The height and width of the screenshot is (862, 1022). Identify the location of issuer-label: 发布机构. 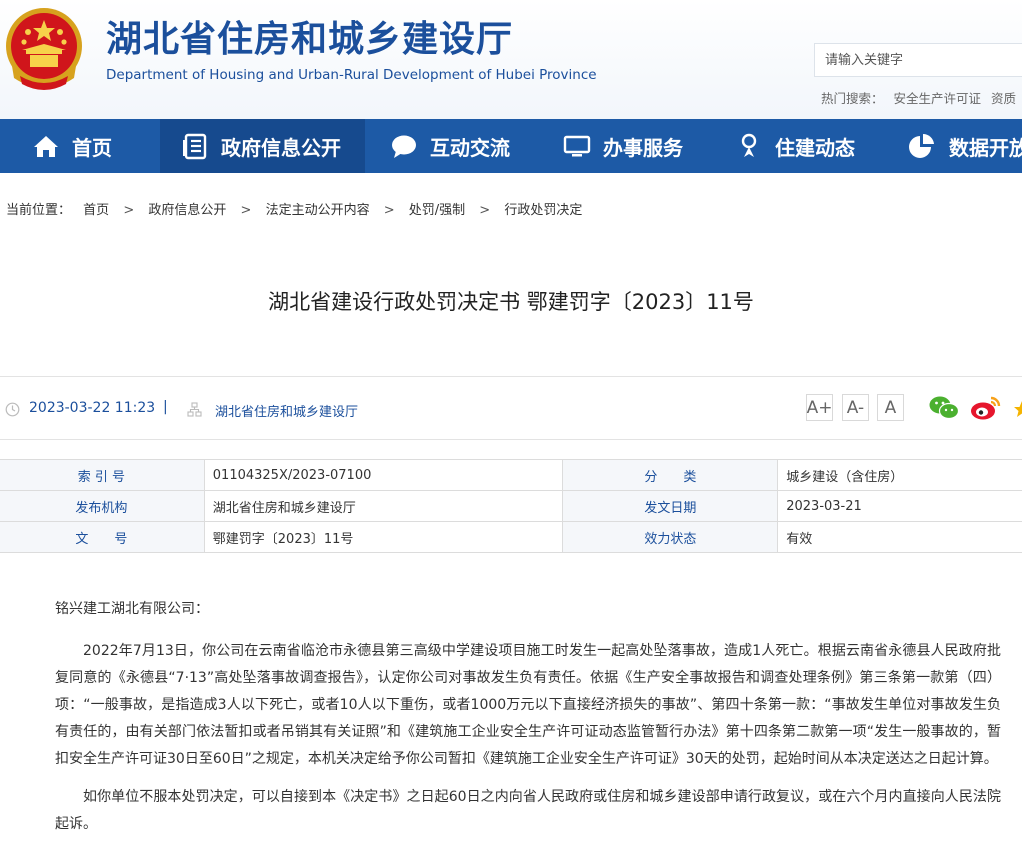
(102, 506).